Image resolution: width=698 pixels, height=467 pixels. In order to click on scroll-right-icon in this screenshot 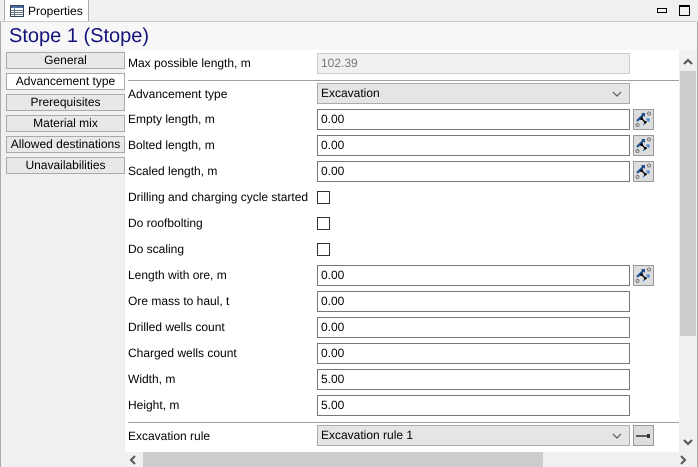, I will do `click(683, 459)`.